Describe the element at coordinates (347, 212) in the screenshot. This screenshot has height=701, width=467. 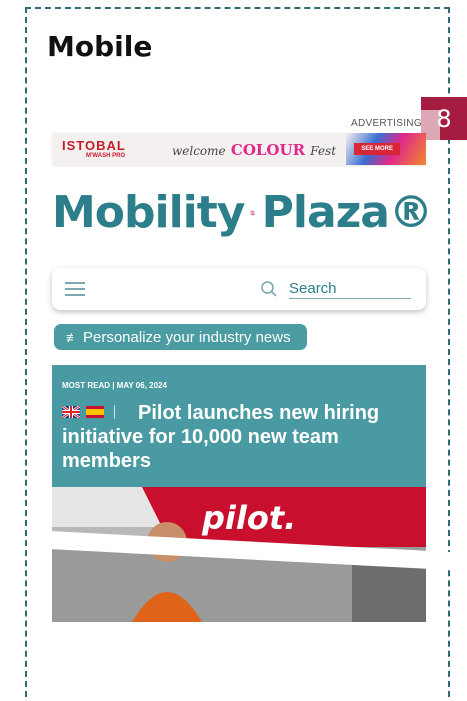
I see `logo-text-right: Plaza®` at that location.